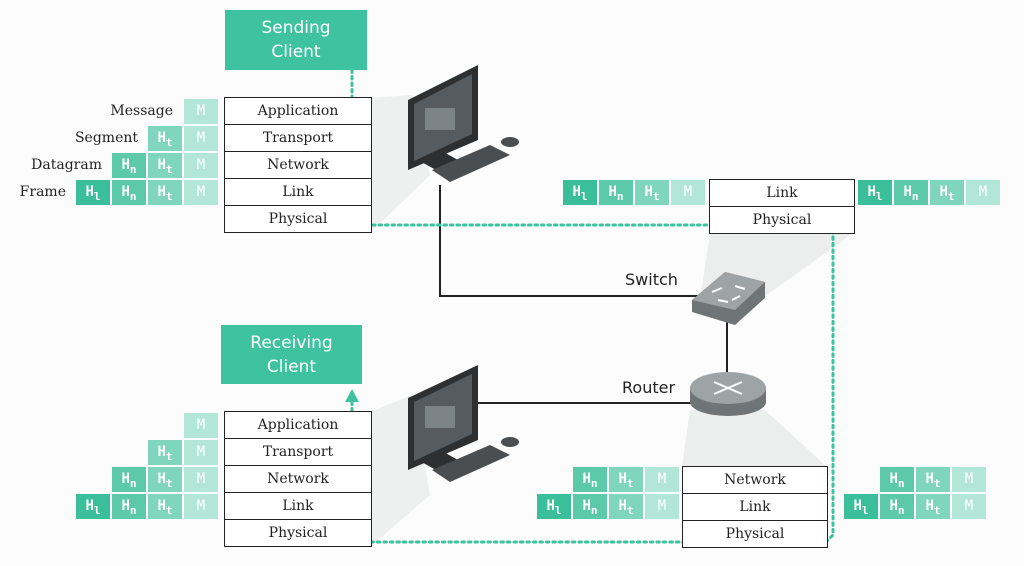 The image size is (1024, 566). Describe the element at coordinates (782, 206) in the screenshot. I see `switch-protocol-stack: Link Physical` at that location.